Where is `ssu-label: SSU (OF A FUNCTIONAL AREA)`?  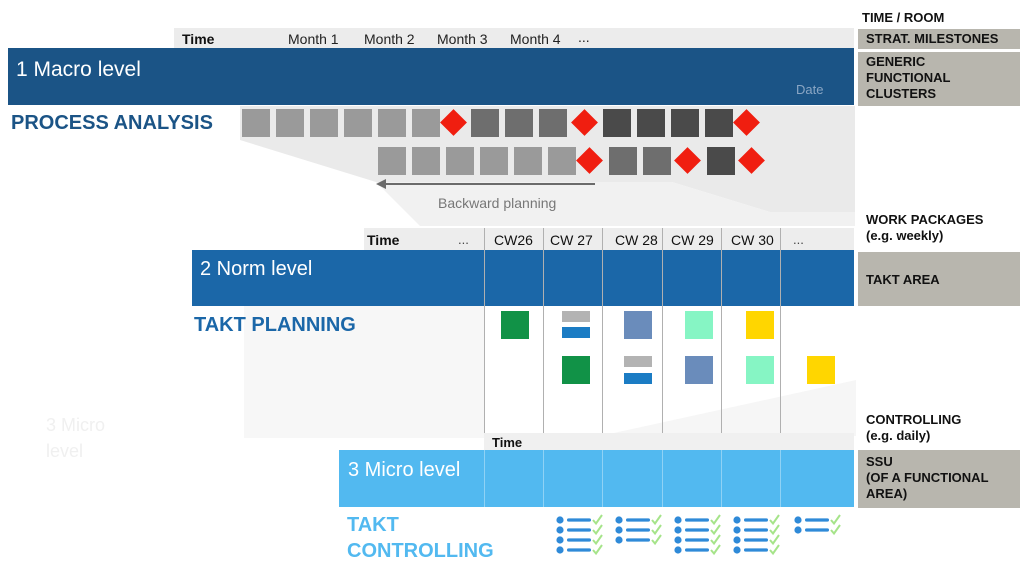 ssu-label: SSU (OF A FUNCTIONAL AREA) is located at coordinates (939, 479).